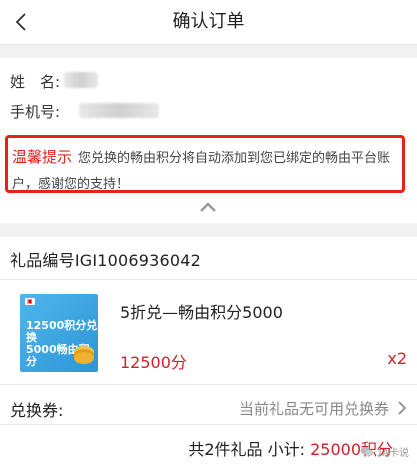 Image resolution: width=417 pixels, height=470 pixels. I want to click on notice-title: 温馨提示, so click(42, 157).